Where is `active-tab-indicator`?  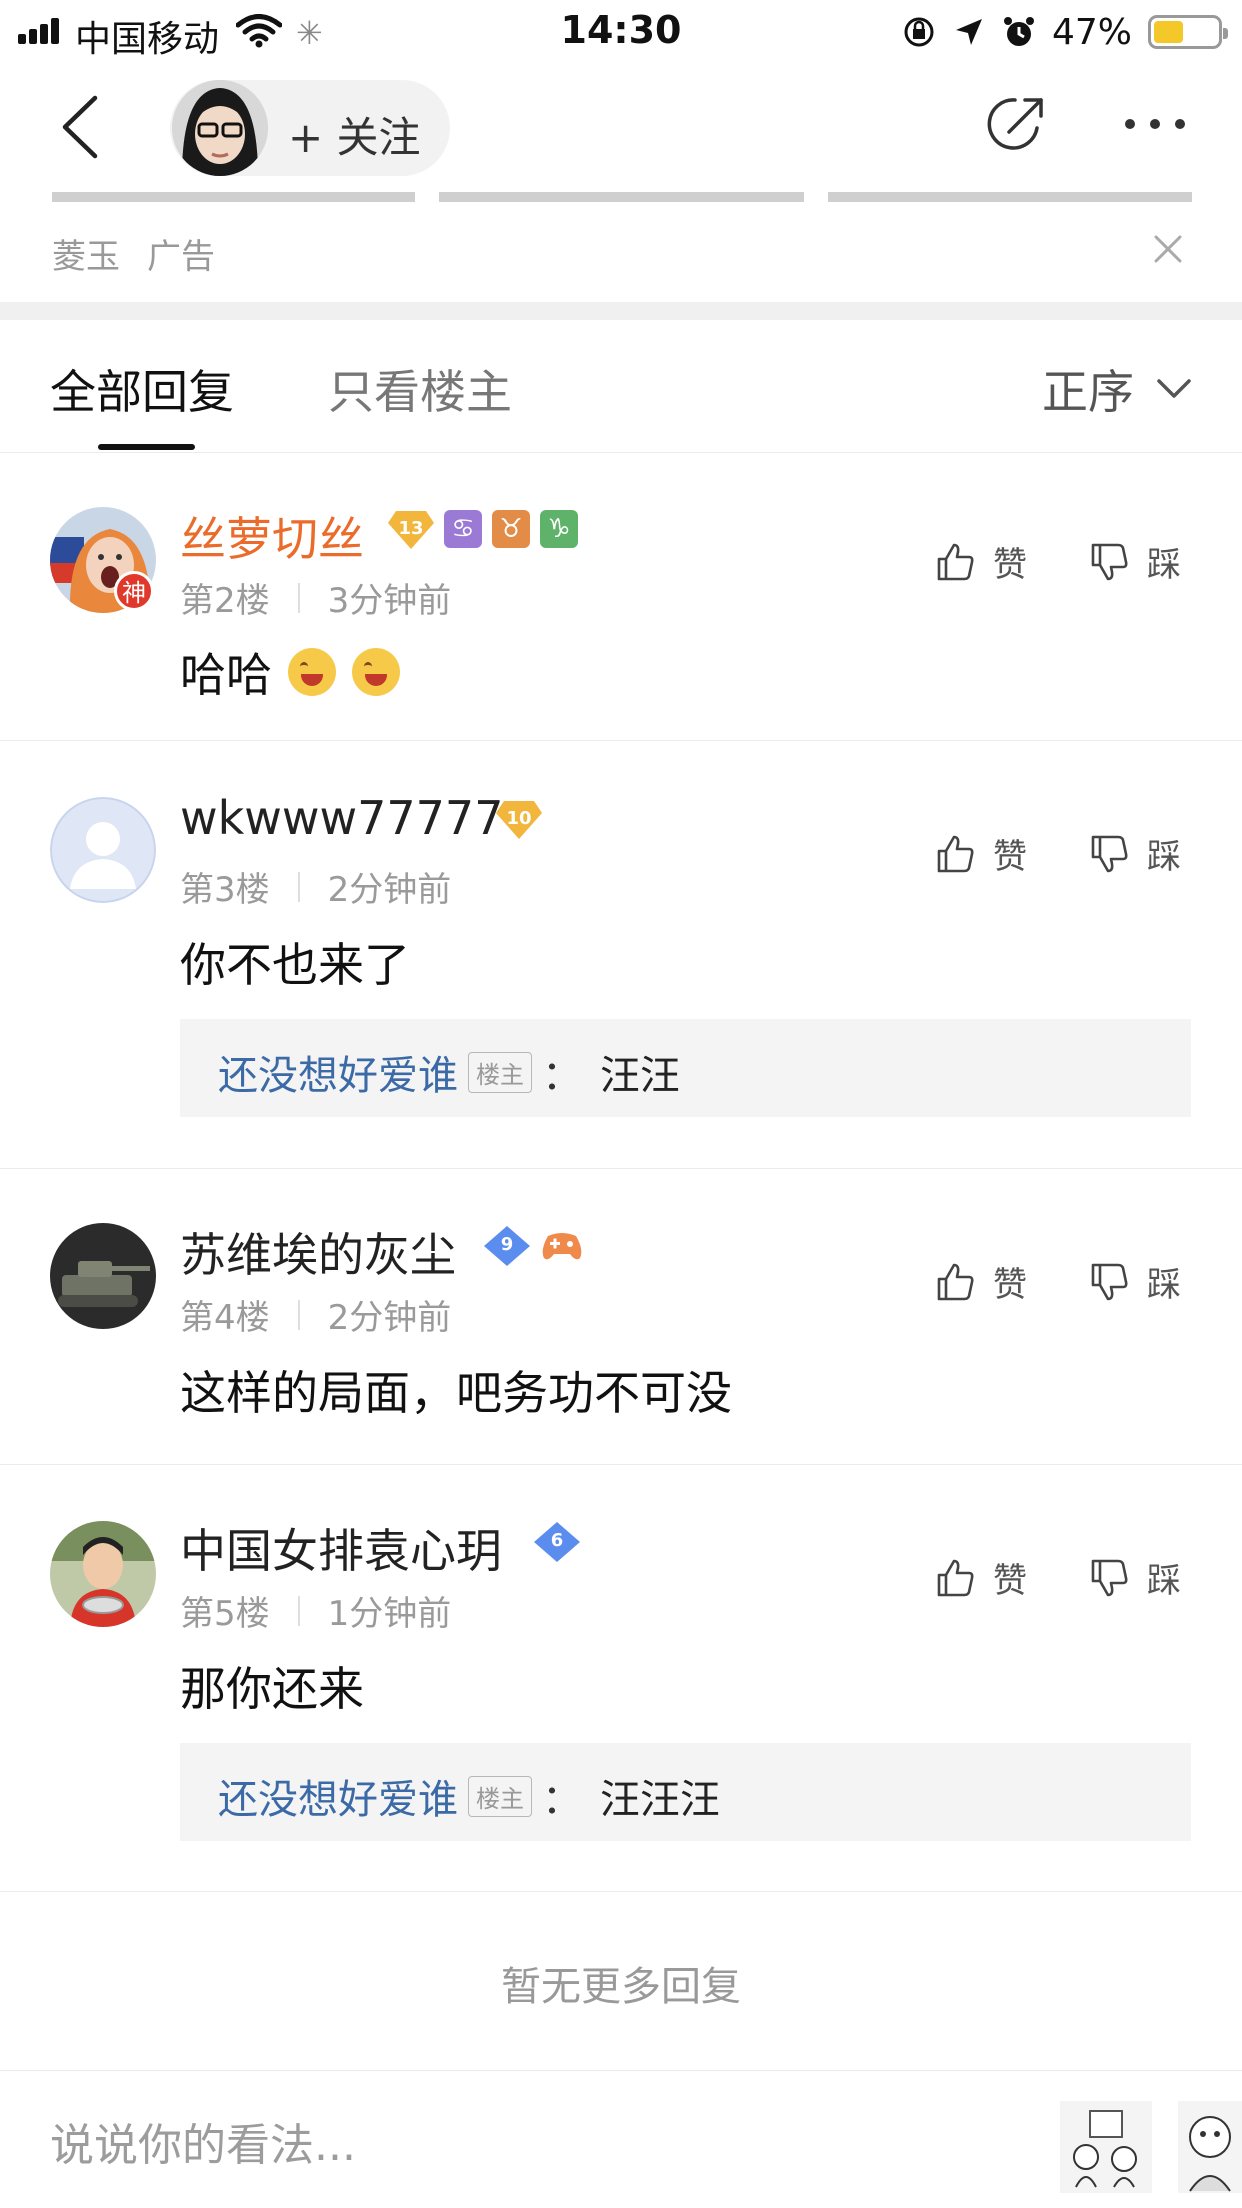 active-tab-indicator is located at coordinates (146, 447).